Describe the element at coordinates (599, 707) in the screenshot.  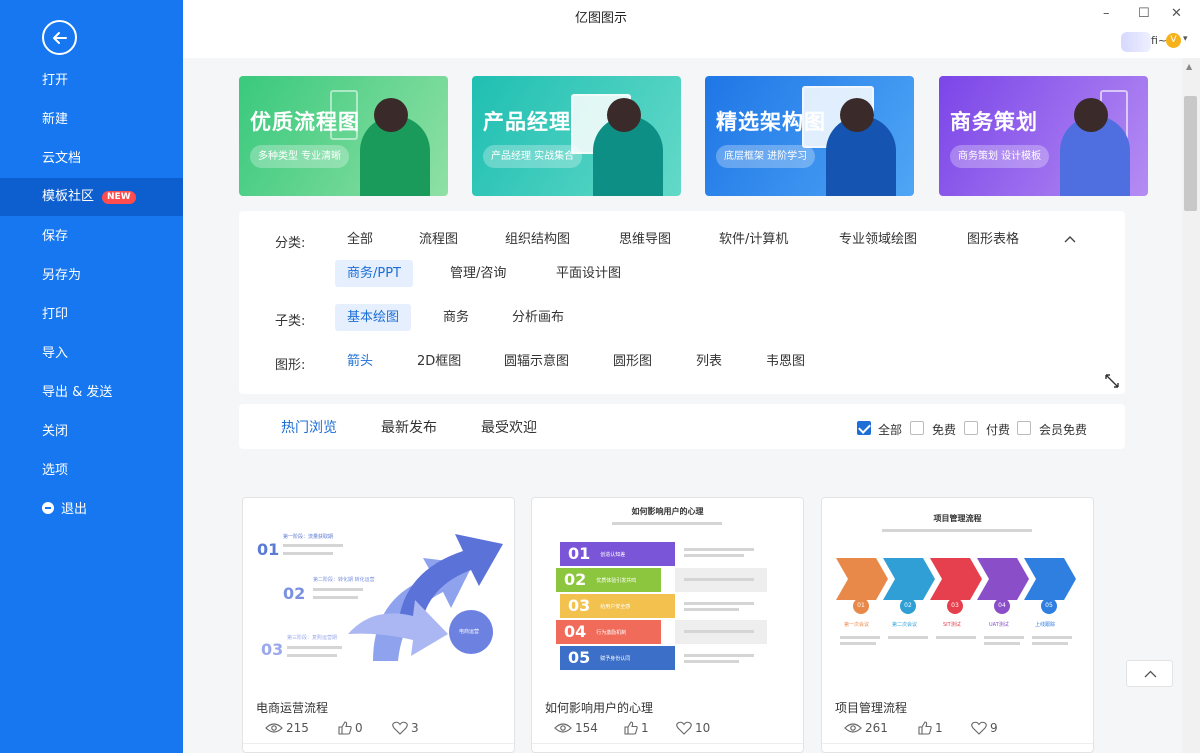
I see `card-title: 如何影响用户的心理` at that location.